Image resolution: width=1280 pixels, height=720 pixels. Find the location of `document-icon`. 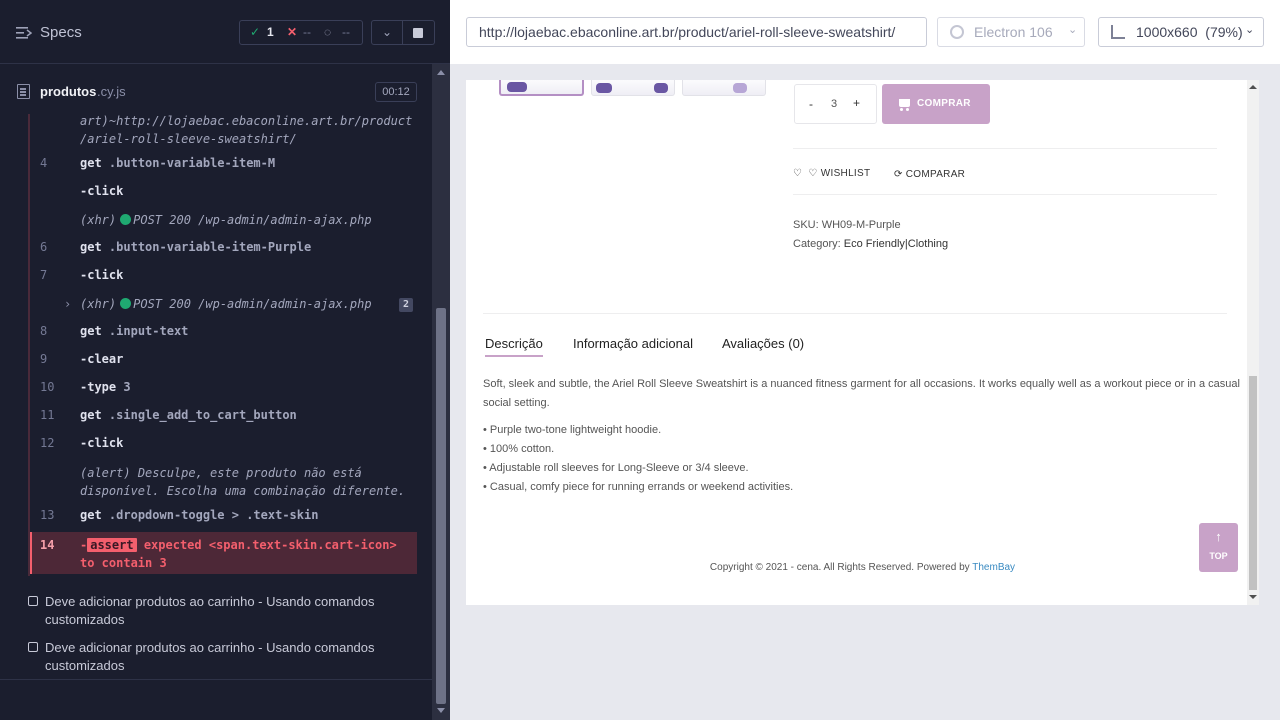

document-icon is located at coordinates (23, 91).